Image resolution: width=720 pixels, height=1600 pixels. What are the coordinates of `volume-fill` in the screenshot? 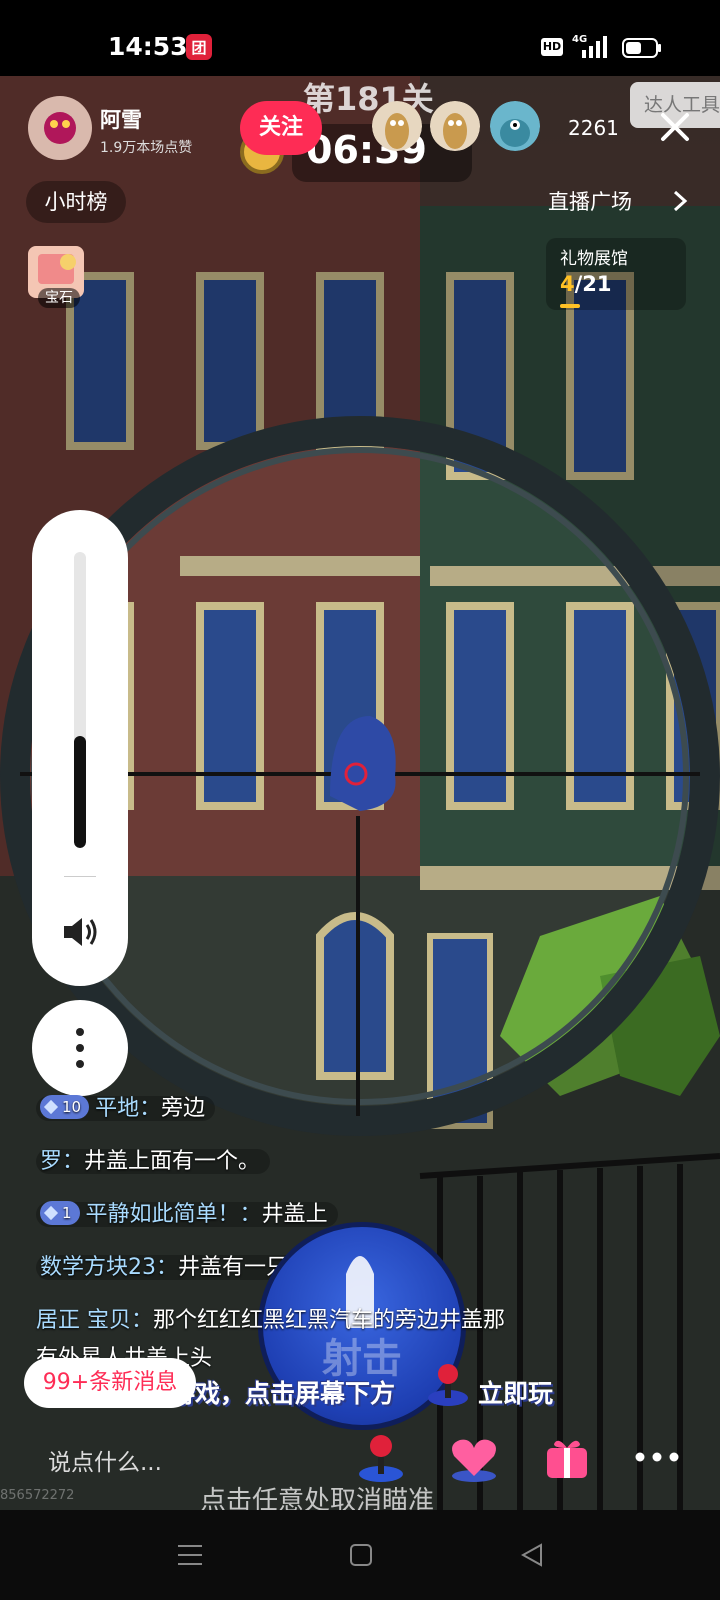 It's located at (80, 791).